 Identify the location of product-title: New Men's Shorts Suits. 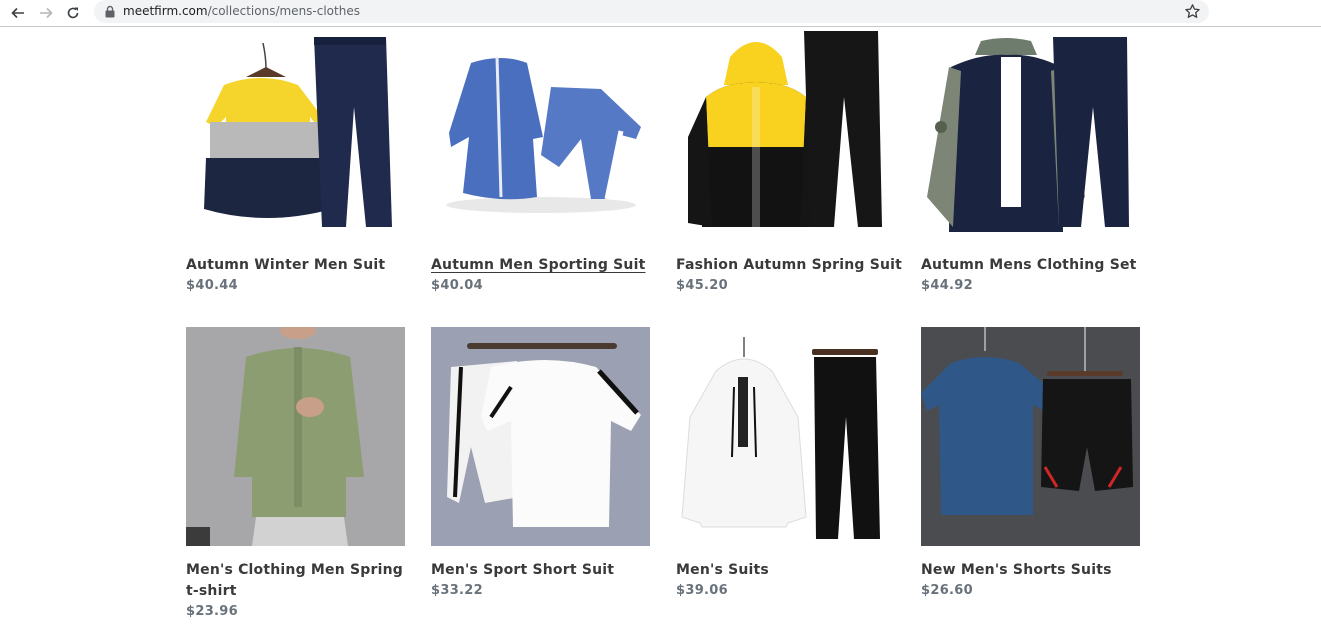
(1036, 570).